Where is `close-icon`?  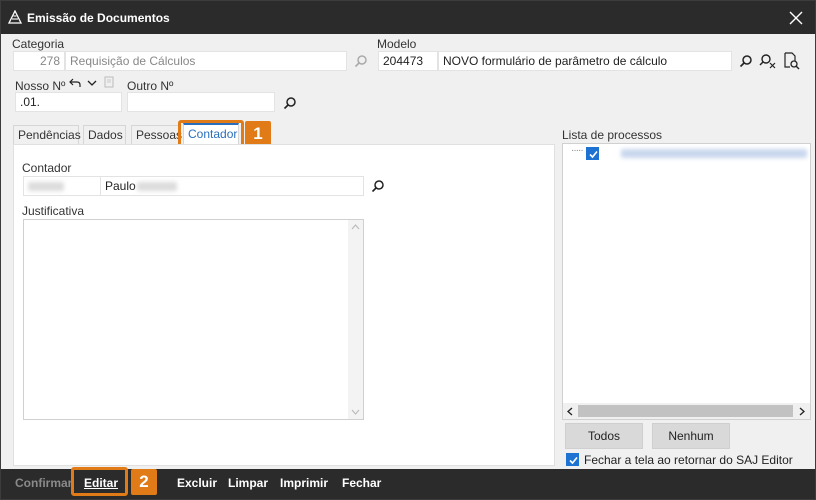
close-icon is located at coordinates (796, 18).